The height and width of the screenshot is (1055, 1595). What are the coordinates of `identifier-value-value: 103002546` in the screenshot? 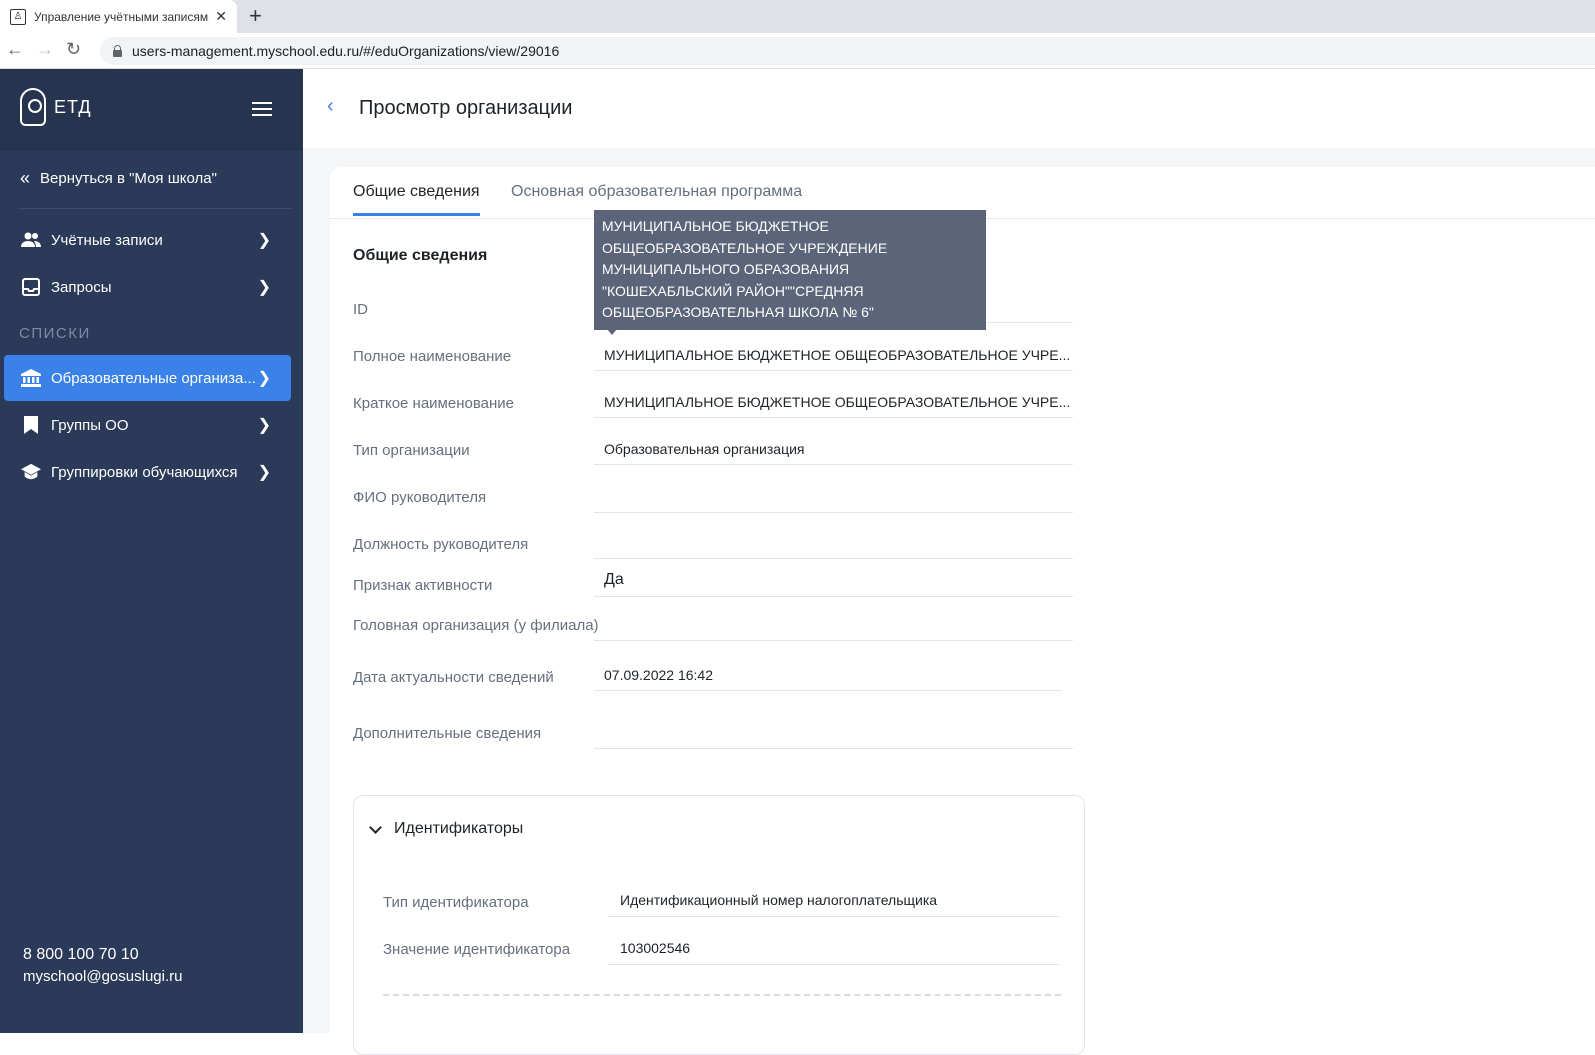 It's located at (834, 952).